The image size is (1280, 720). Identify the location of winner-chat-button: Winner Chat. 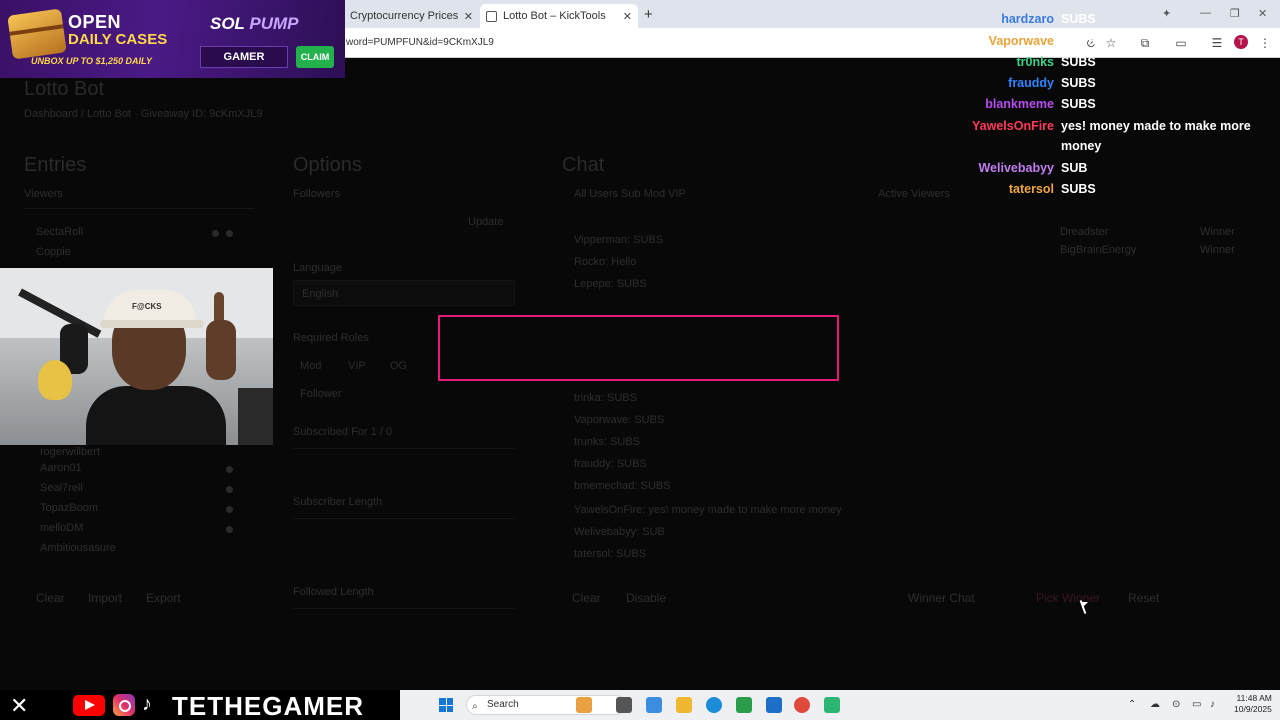
(941, 598).